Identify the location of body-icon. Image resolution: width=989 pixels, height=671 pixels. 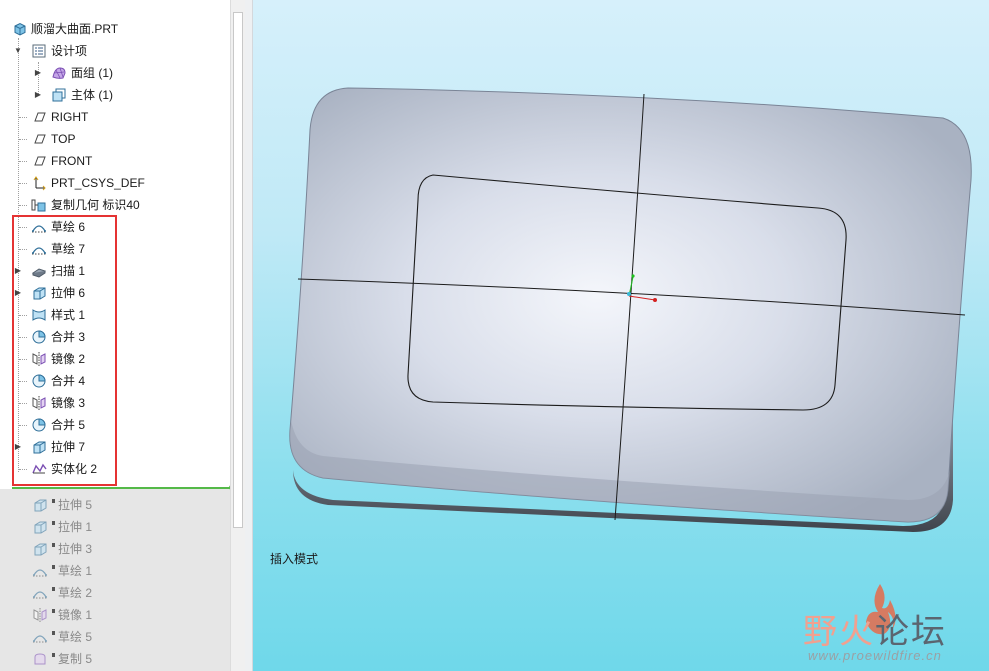
(59, 95).